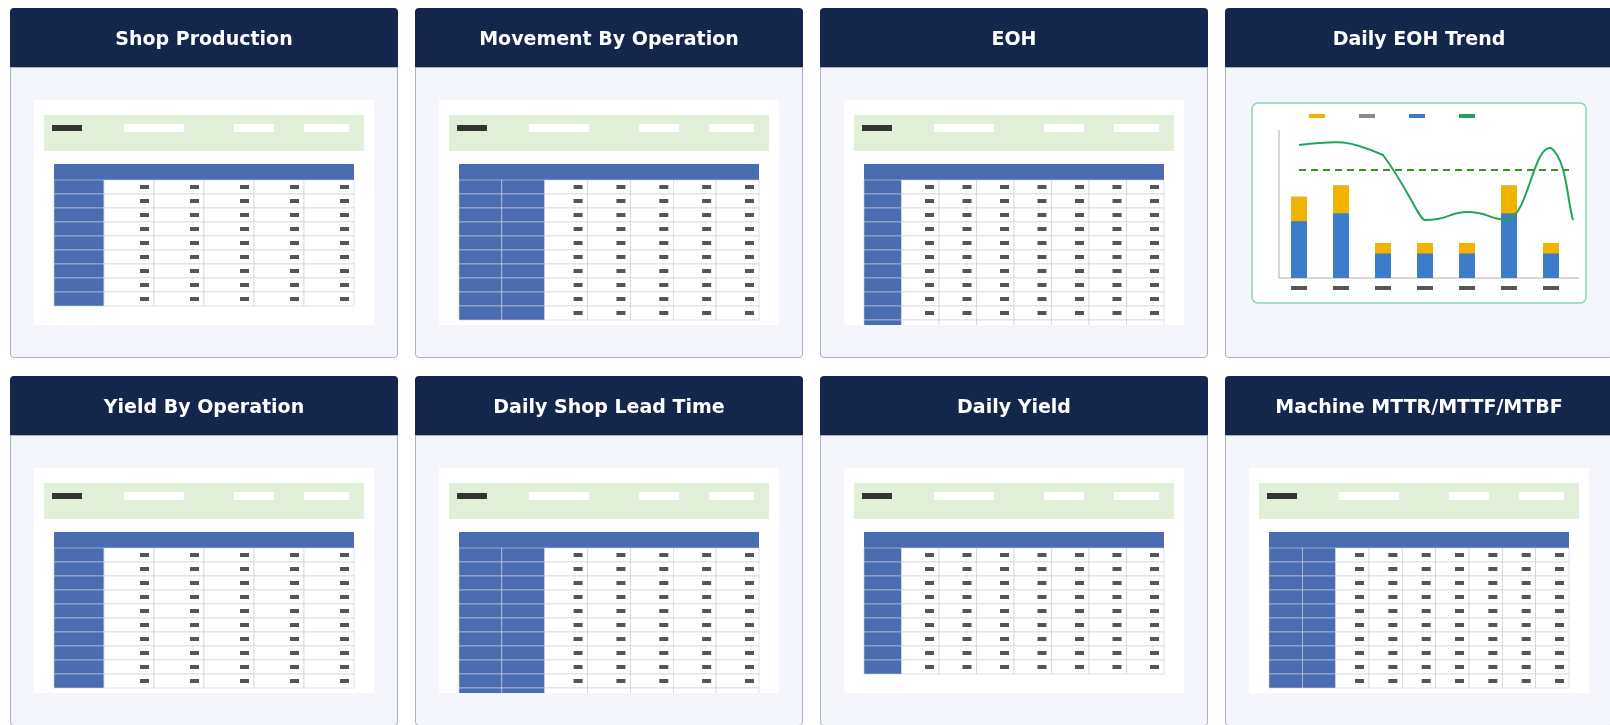  Describe the element at coordinates (204, 405) in the screenshot. I see `card-title: Yield By Operation` at that location.